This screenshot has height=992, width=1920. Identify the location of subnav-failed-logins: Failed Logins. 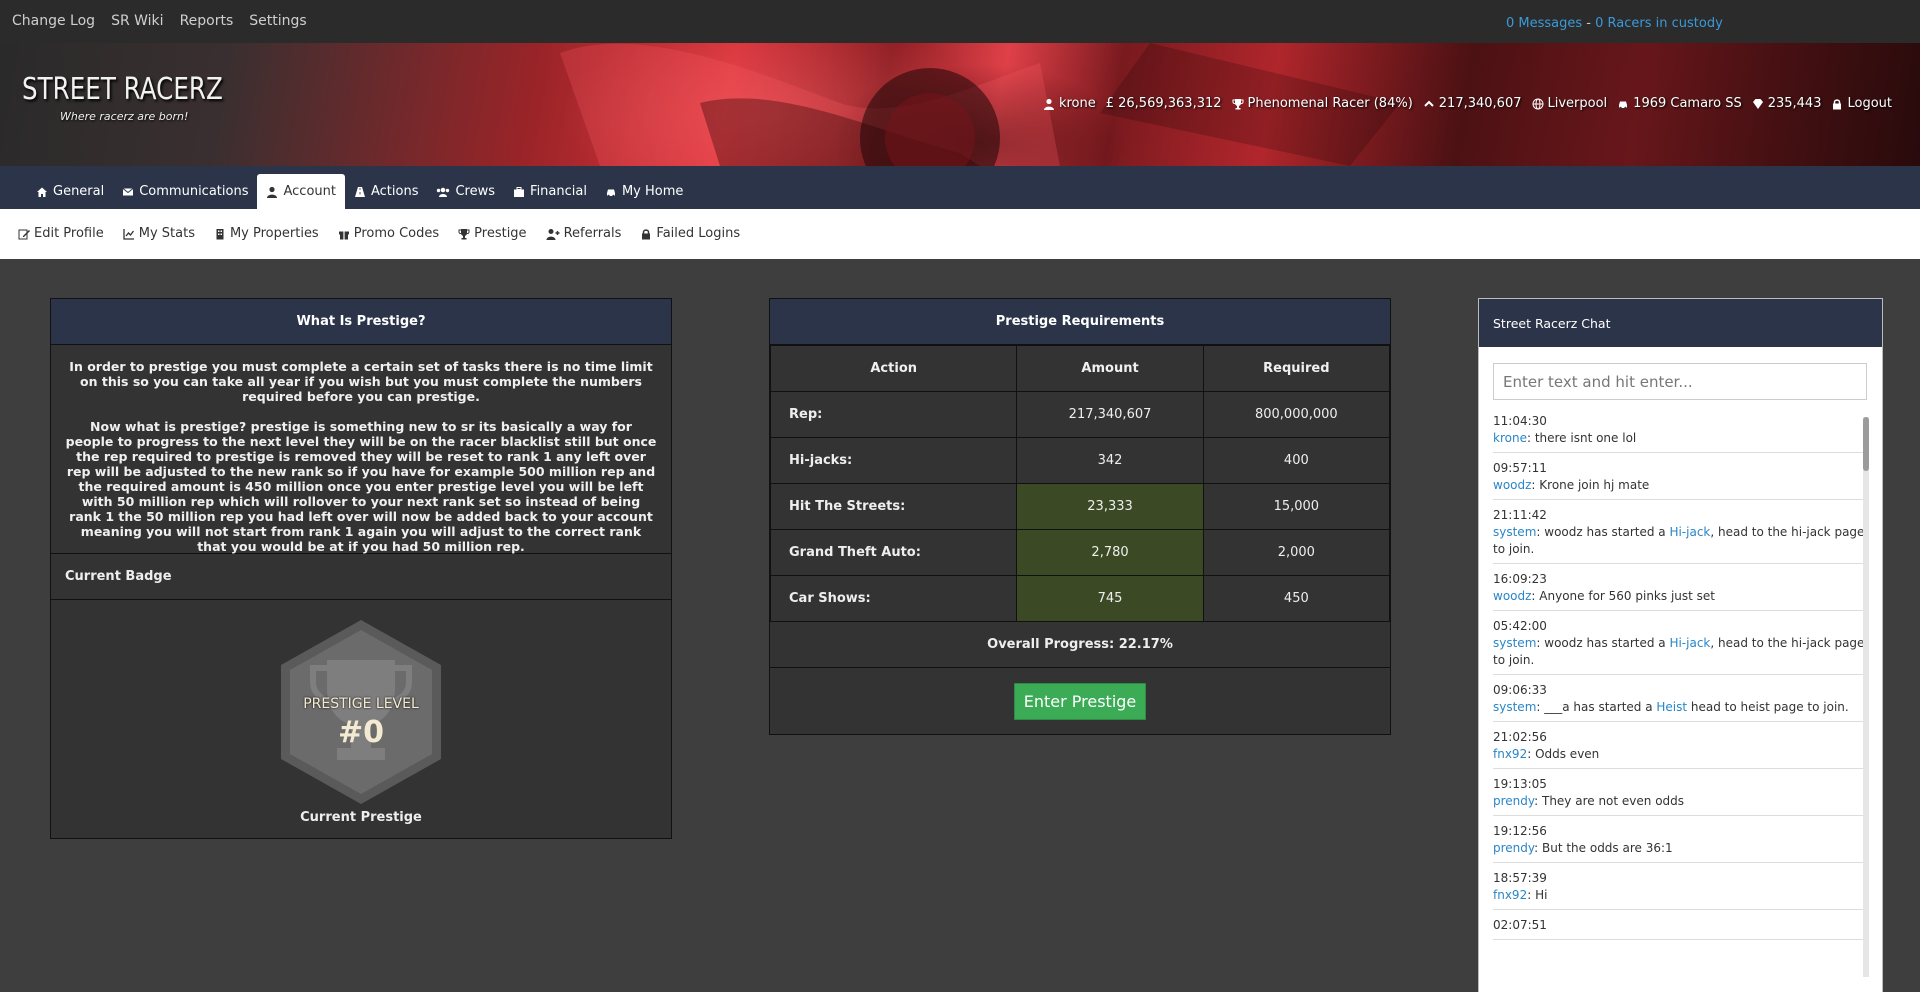
(690, 233).